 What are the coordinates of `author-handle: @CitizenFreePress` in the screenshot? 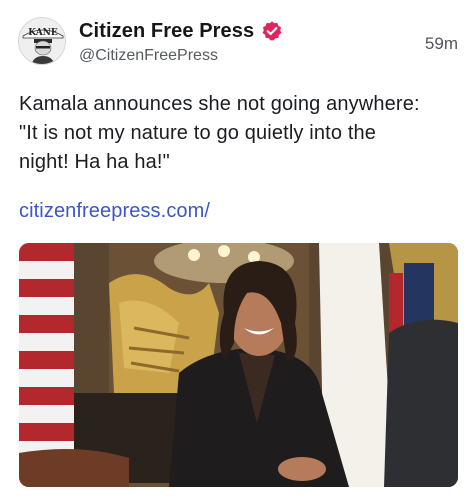 It's located at (148, 56).